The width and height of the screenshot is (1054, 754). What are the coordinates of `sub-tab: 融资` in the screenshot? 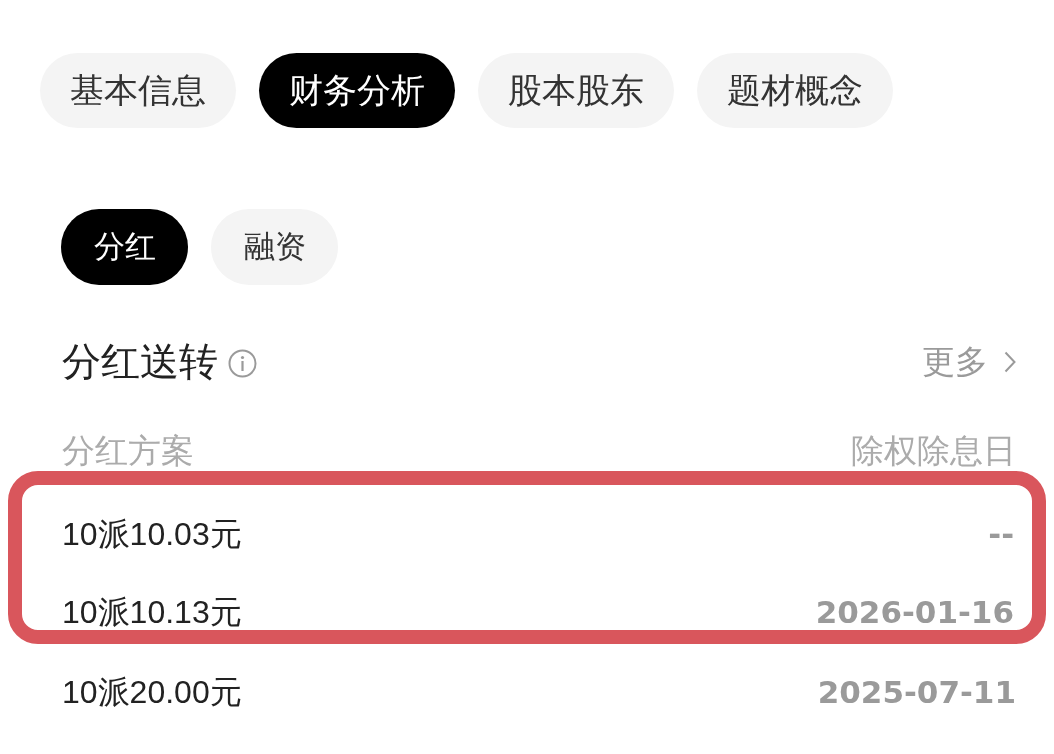 It's located at (274, 247).